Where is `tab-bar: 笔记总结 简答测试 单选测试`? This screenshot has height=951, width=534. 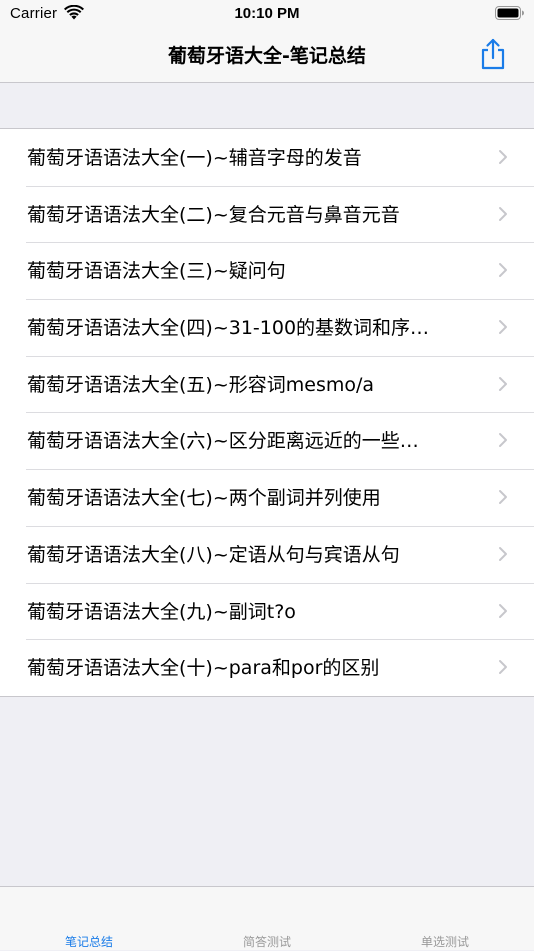 tab-bar: 笔记总结 简答测试 单选测试 is located at coordinates (267, 918).